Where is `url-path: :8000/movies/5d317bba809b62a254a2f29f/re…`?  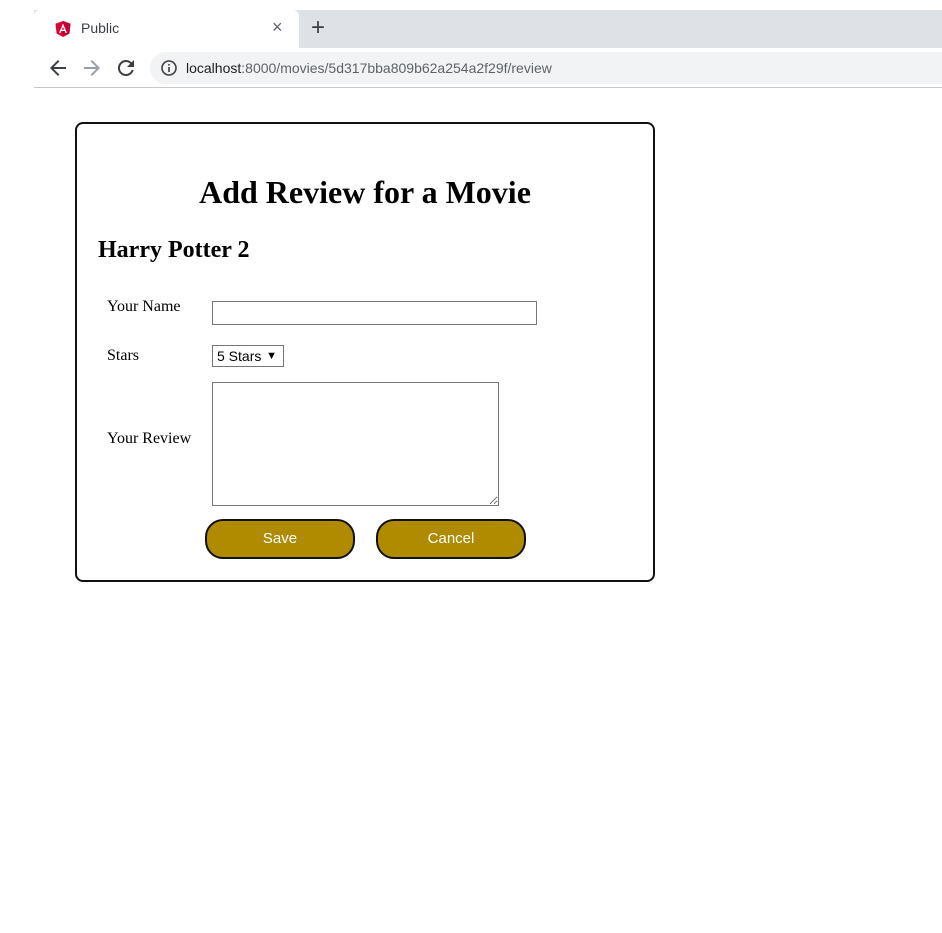 url-path: :8000/movies/5d317bba809b62a254a2f29f/re… is located at coordinates (396, 68).